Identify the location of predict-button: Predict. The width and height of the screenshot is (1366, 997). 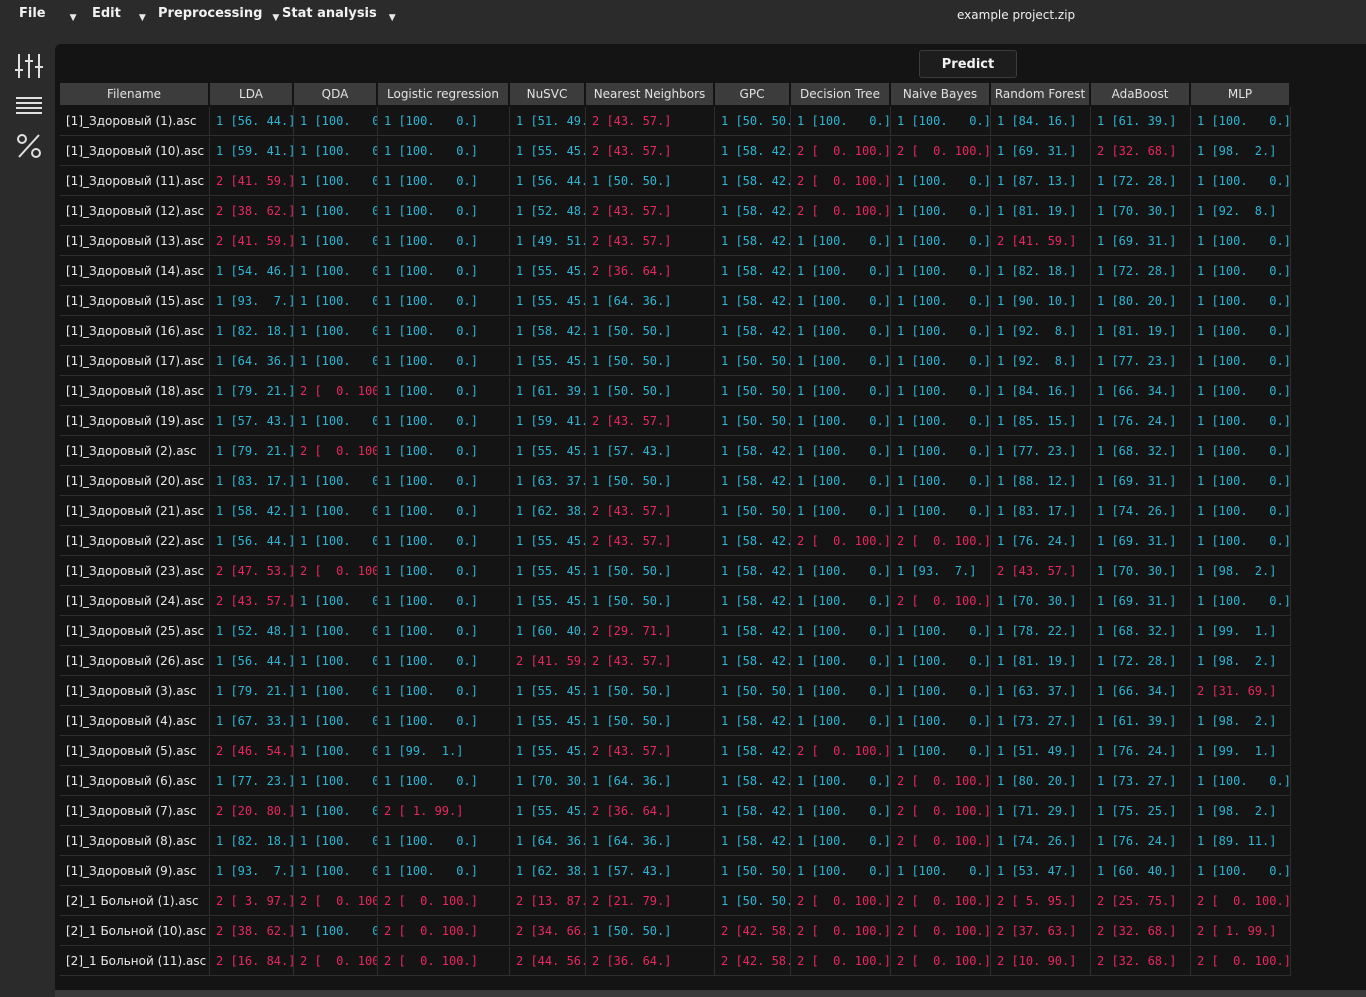
(968, 64).